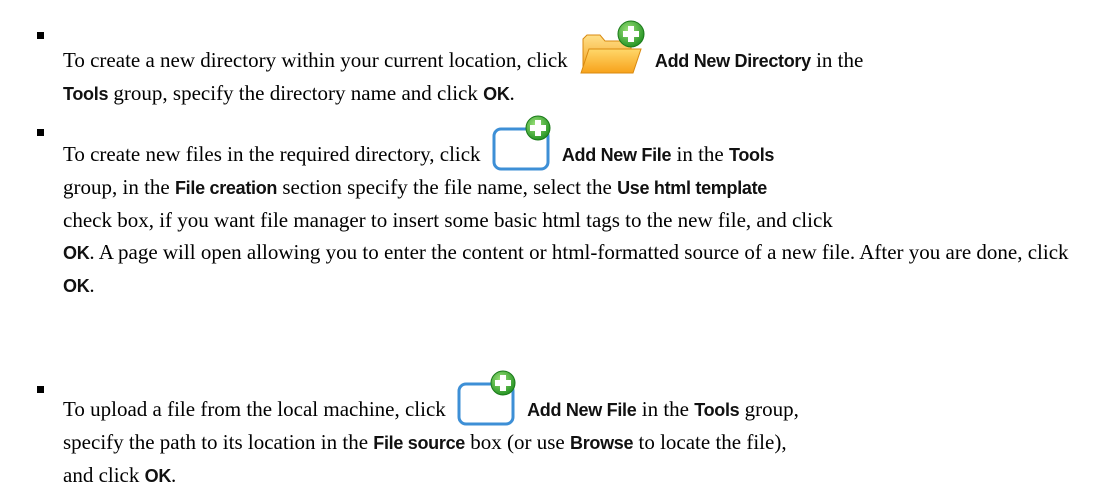 Image resolution: width=1112 pixels, height=492 pixels. Describe the element at coordinates (101, 475) in the screenshot. I see `text-segment-and-click: and click` at that location.